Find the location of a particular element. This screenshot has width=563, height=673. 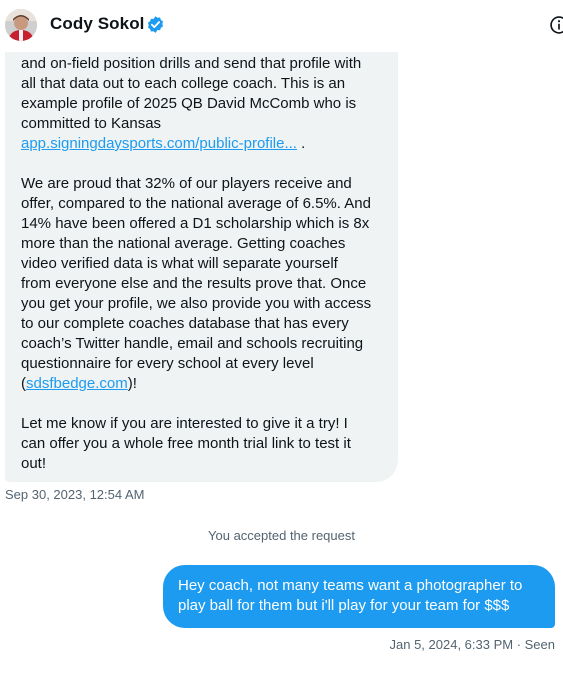

verified-badge-icon is located at coordinates (155, 24).